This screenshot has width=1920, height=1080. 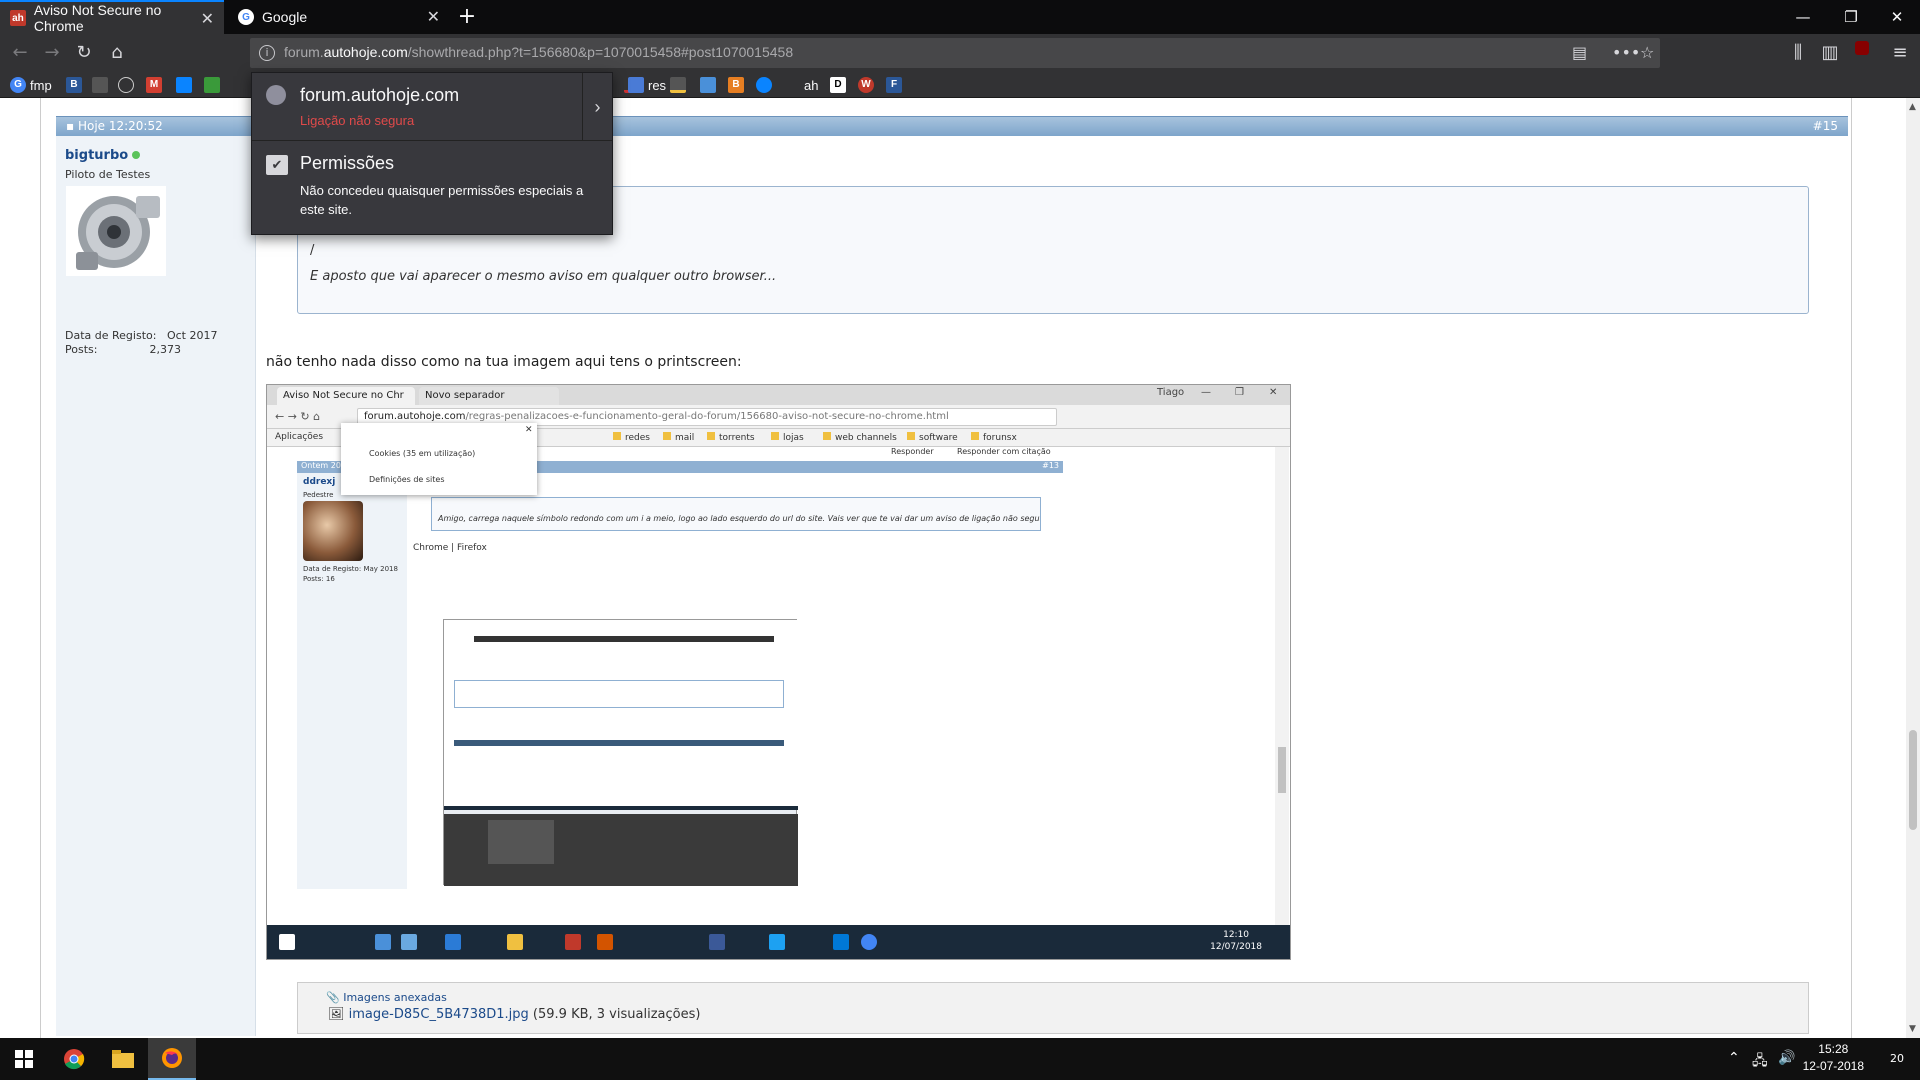 What do you see at coordinates (1900, 53) in the screenshot?
I see `menu-icon: ≡` at bounding box center [1900, 53].